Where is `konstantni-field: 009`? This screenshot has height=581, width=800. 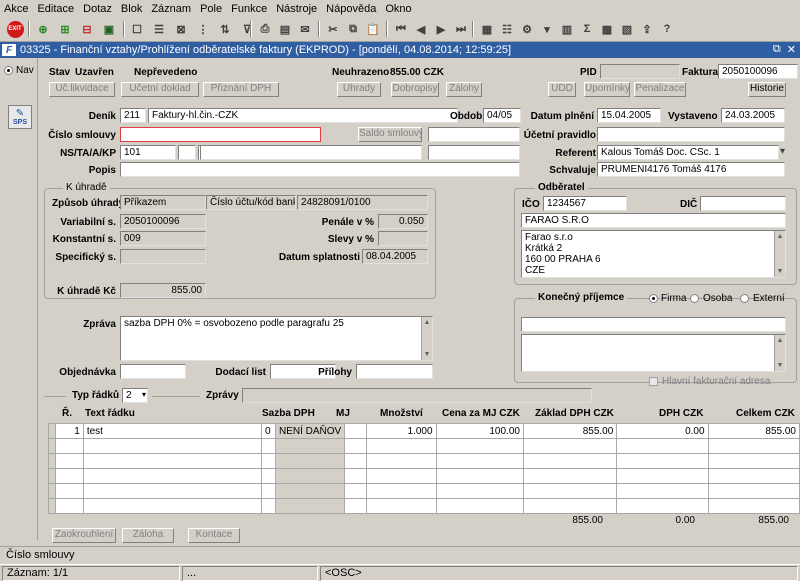
konstantni-field: 009 is located at coordinates (163, 238).